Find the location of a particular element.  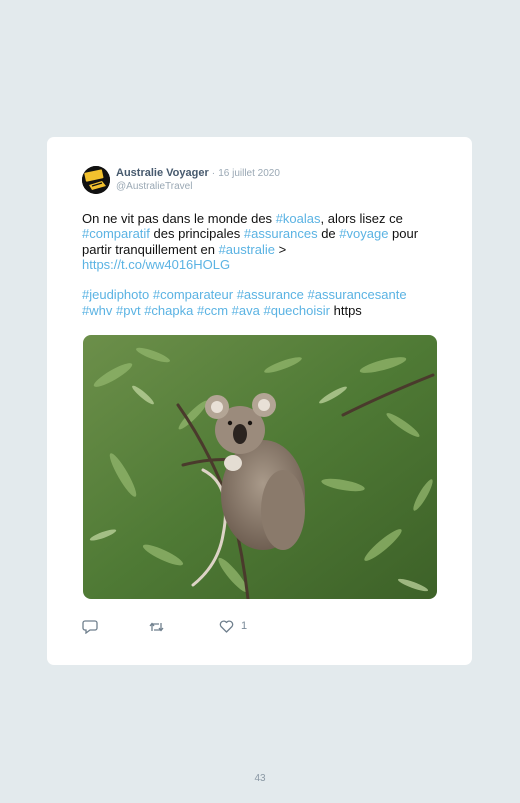

retweet-icon is located at coordinates (156, 629).